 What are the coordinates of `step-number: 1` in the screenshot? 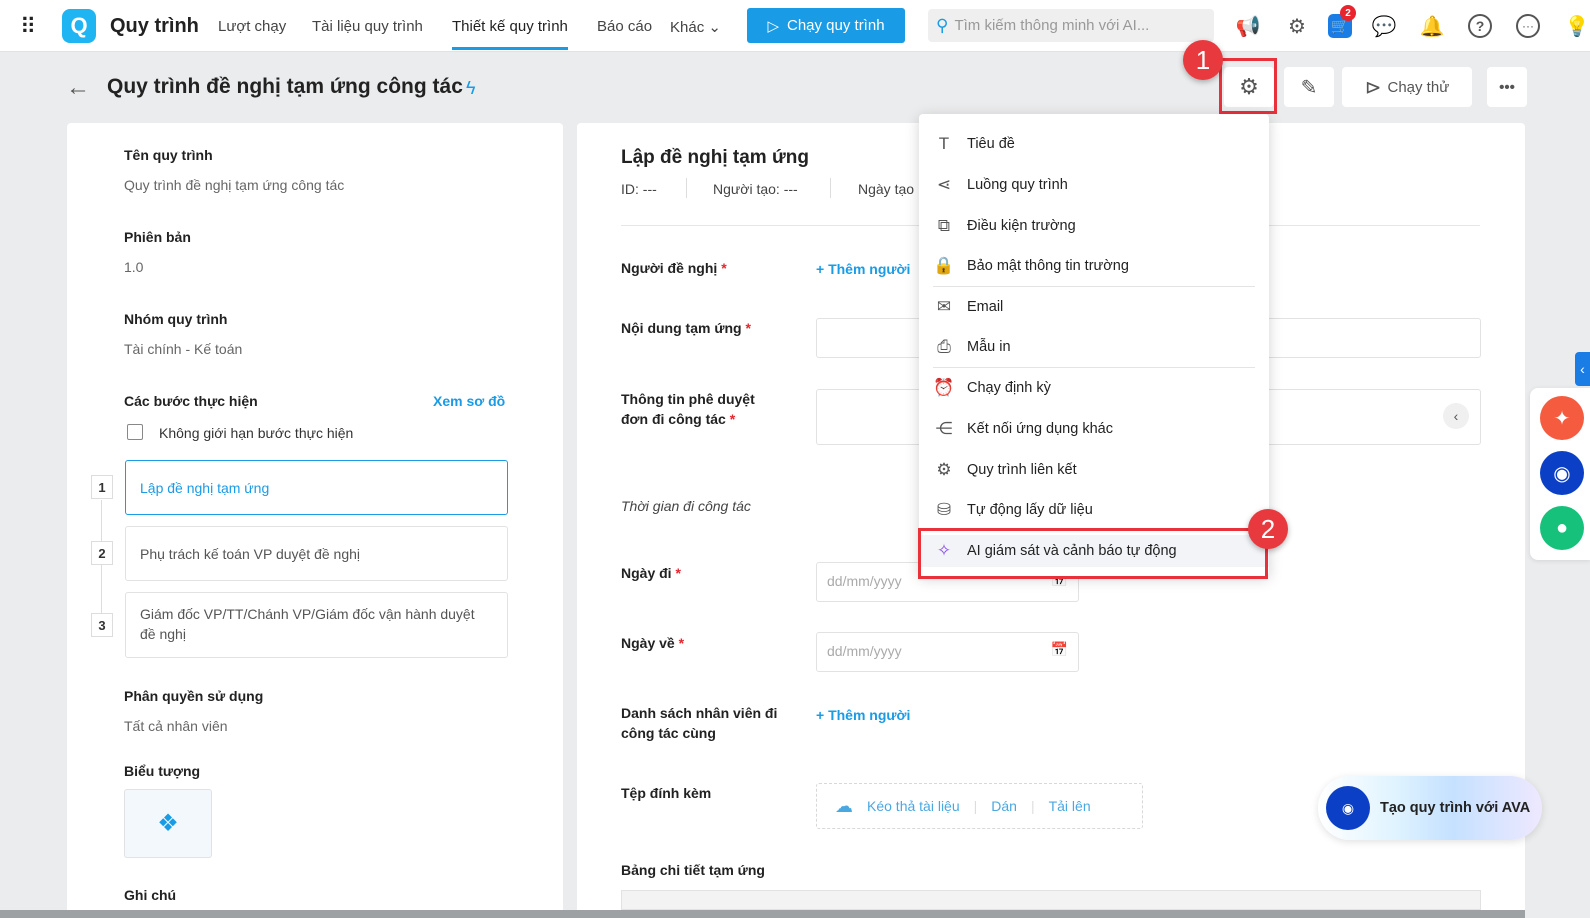 It's located at (102, 487).